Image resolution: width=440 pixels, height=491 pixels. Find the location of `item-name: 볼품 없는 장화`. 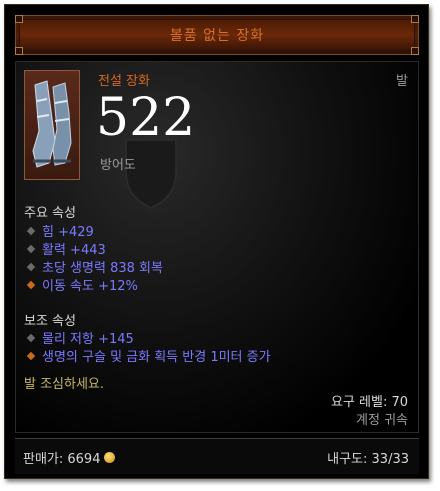

item-name: 볼품 없는 장화 is located at coordinates (217, 36).